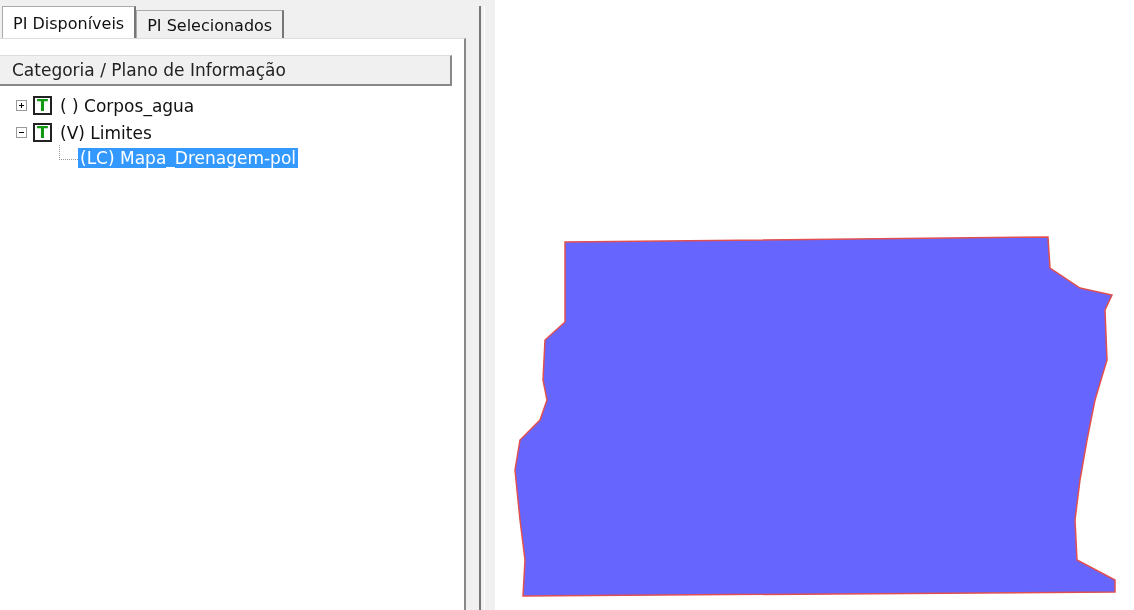 The width and height of the screenshot is (1134, 610). I want to click on column-header: Categoria / Plano de Informação, so click(226, 70).